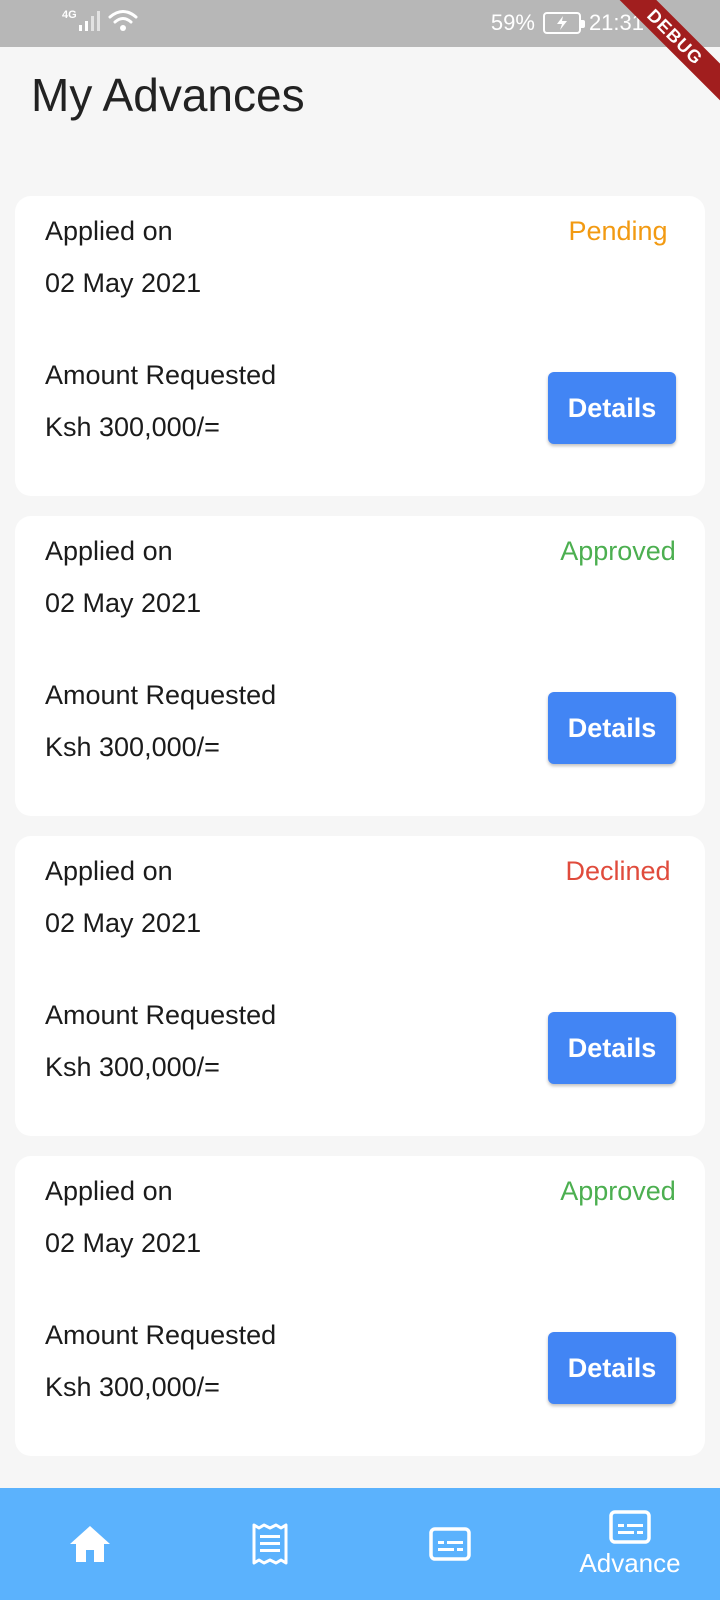 This screenshot has width=720, height=1600. I want to click on status-bar: 4G 59% 21:31, so click(360, 23).